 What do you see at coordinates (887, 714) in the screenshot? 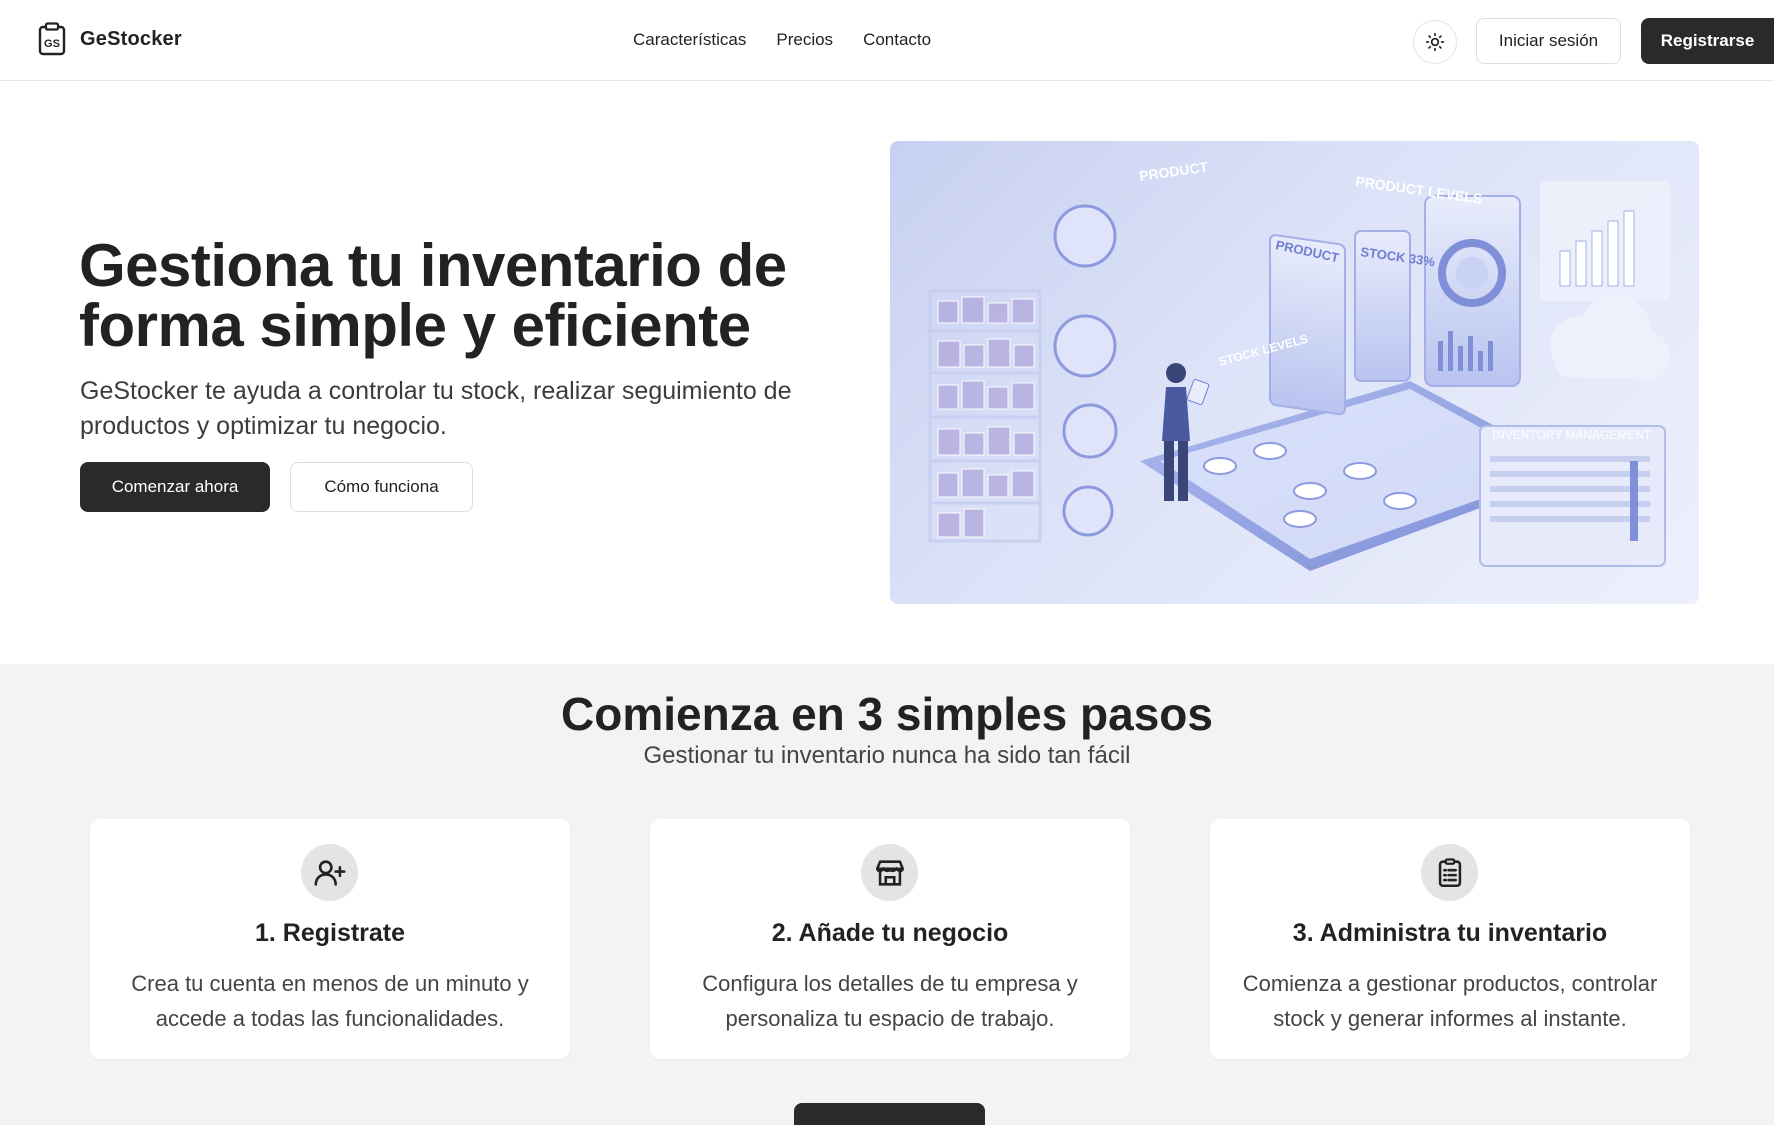
I see `steps-title: Comienza en 3 simples pasos` at bounding box center [887, 714].